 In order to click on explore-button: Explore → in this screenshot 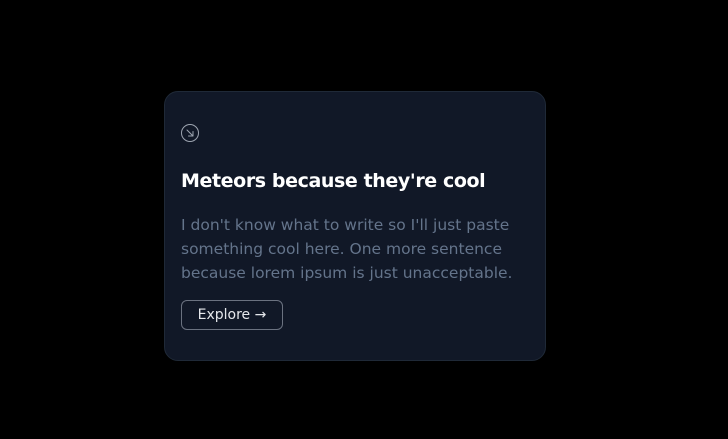, I will do `click(232, 315)`.